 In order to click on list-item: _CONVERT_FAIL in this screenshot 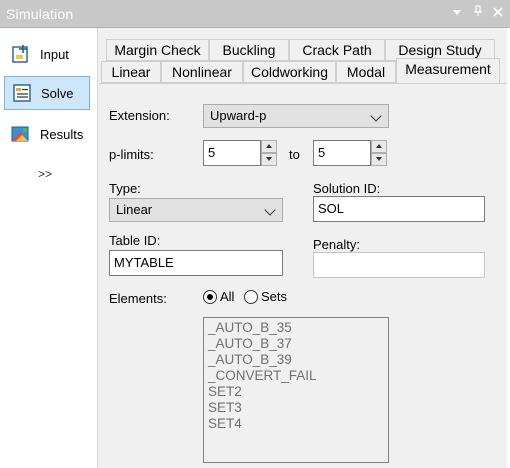, I will do `click(262, 375)`.